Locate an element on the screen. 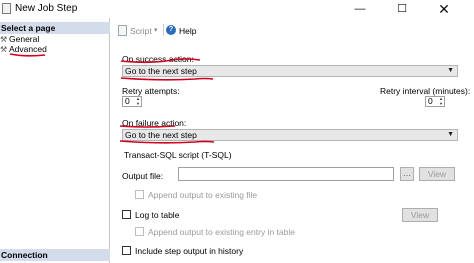 Image resolution: width=474 pixels, height=263 pixels. page-wrench-icon: ⚒ is located at coordinates (4, 49).